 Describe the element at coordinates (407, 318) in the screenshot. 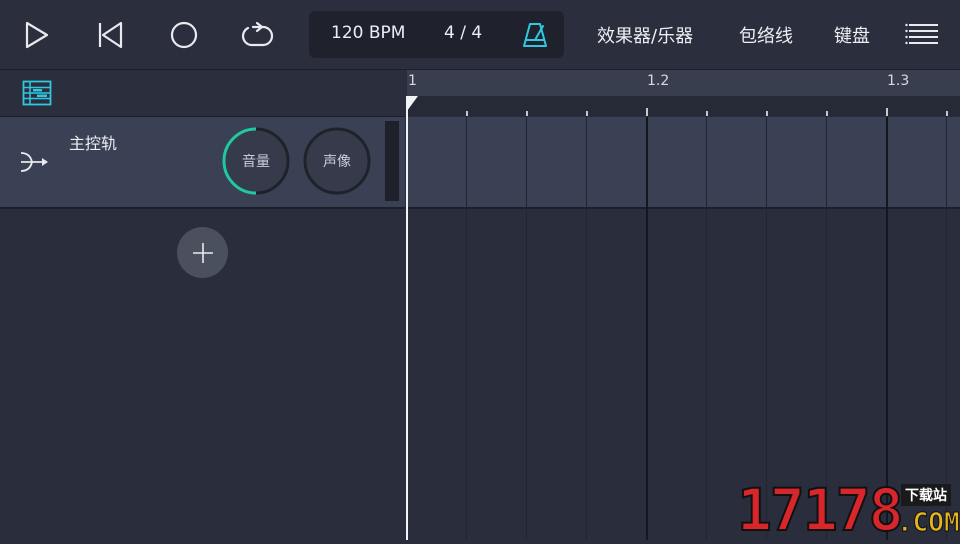

I see `playhead` at that location.